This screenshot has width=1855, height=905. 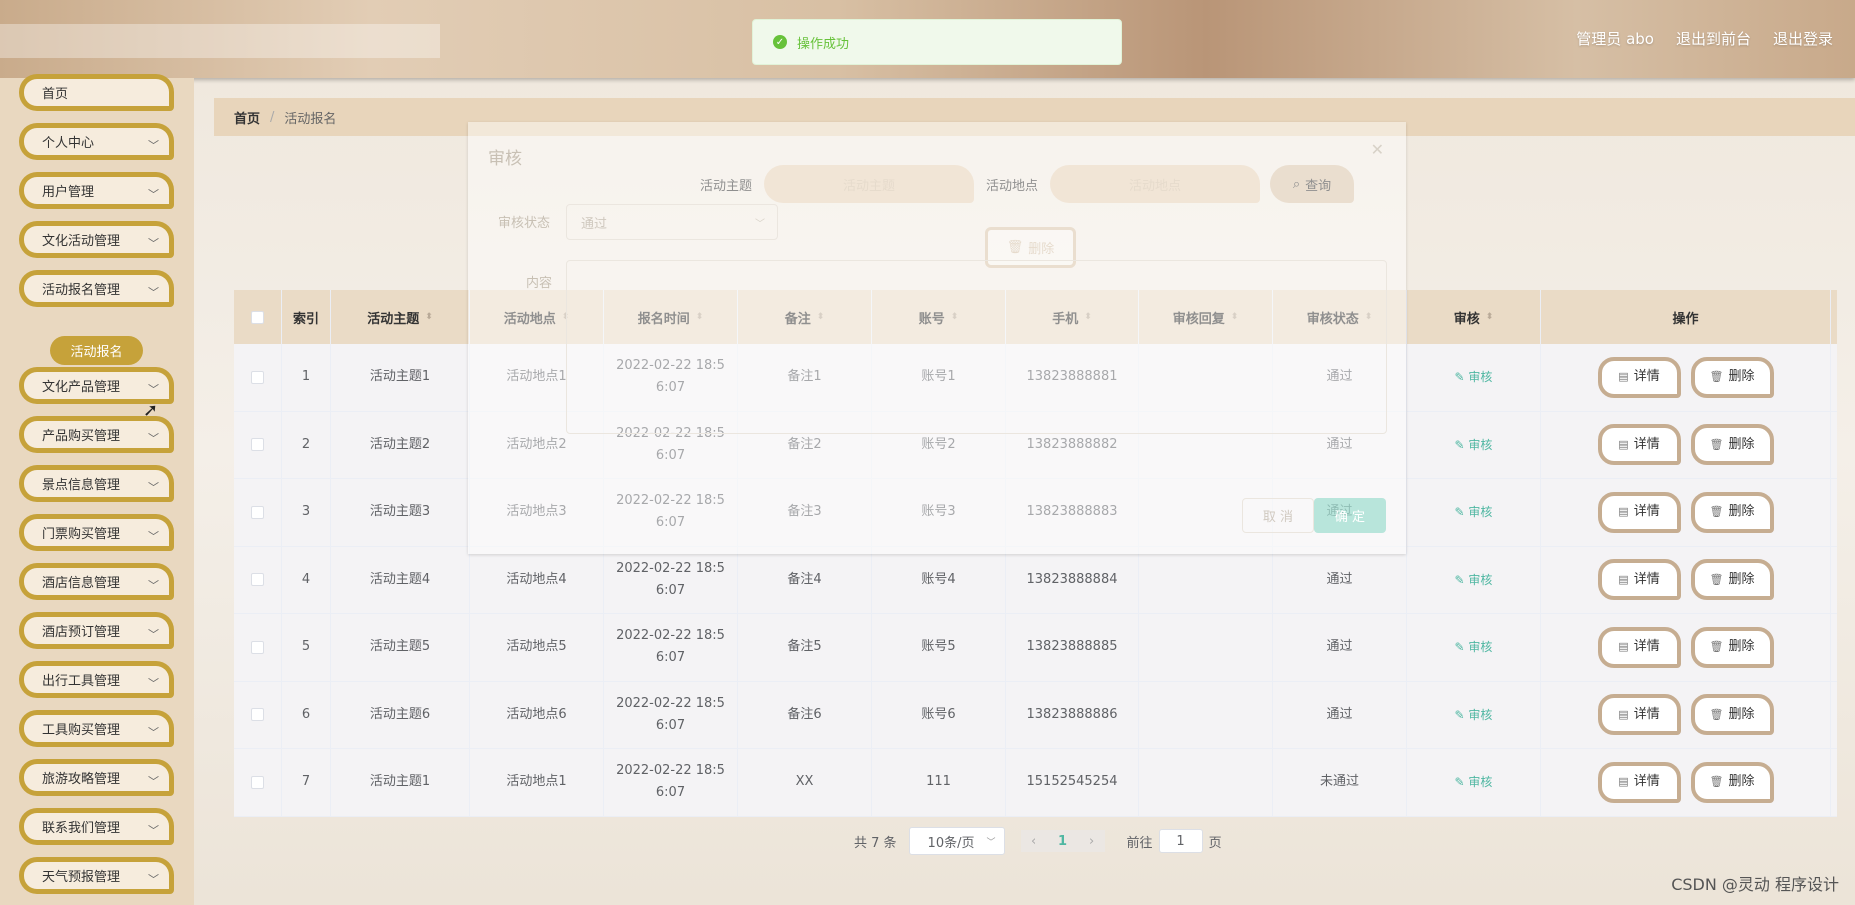 I want to click on goto-page-input: 1, so click(x=1180, y=841).